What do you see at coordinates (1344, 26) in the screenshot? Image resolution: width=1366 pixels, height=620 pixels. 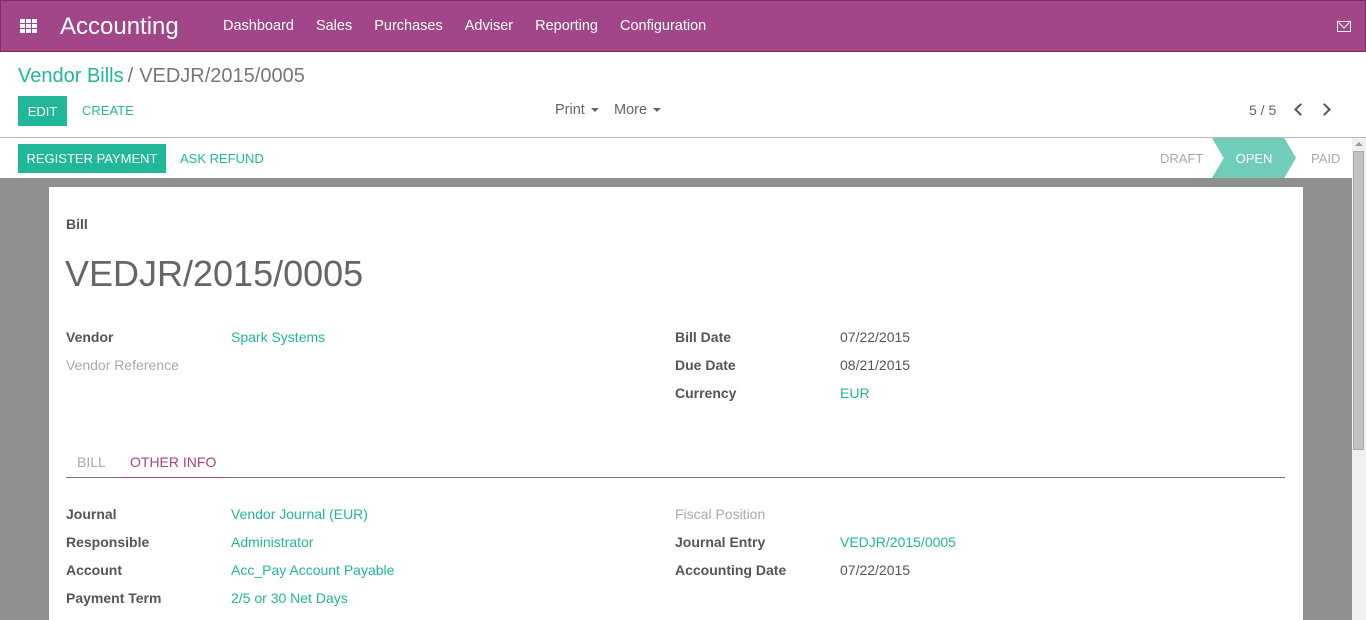 I see `envelope-icon` at bounding box center [1344, 26].